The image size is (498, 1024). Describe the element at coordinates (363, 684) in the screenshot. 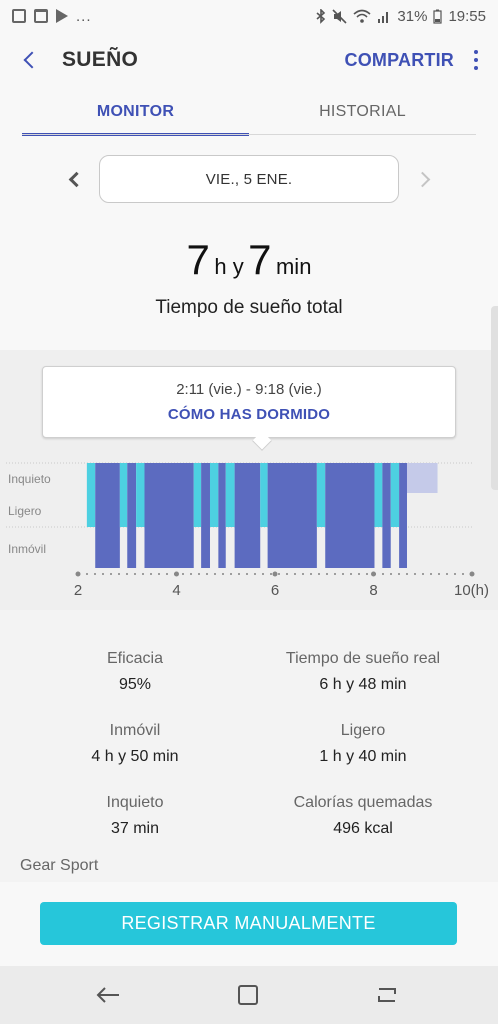

I see `stat-value: 6 h y 48 min` at that location.